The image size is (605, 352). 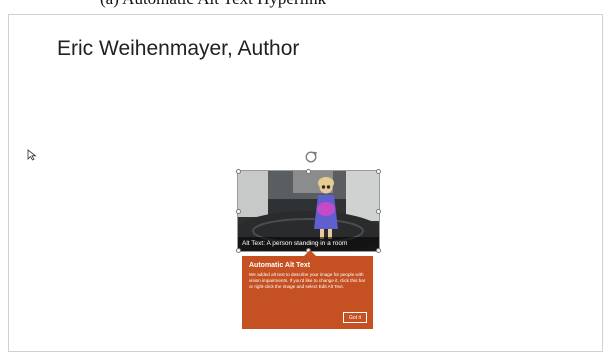 I want to click on resize-handle-top-right, so click(x=378, y=171).